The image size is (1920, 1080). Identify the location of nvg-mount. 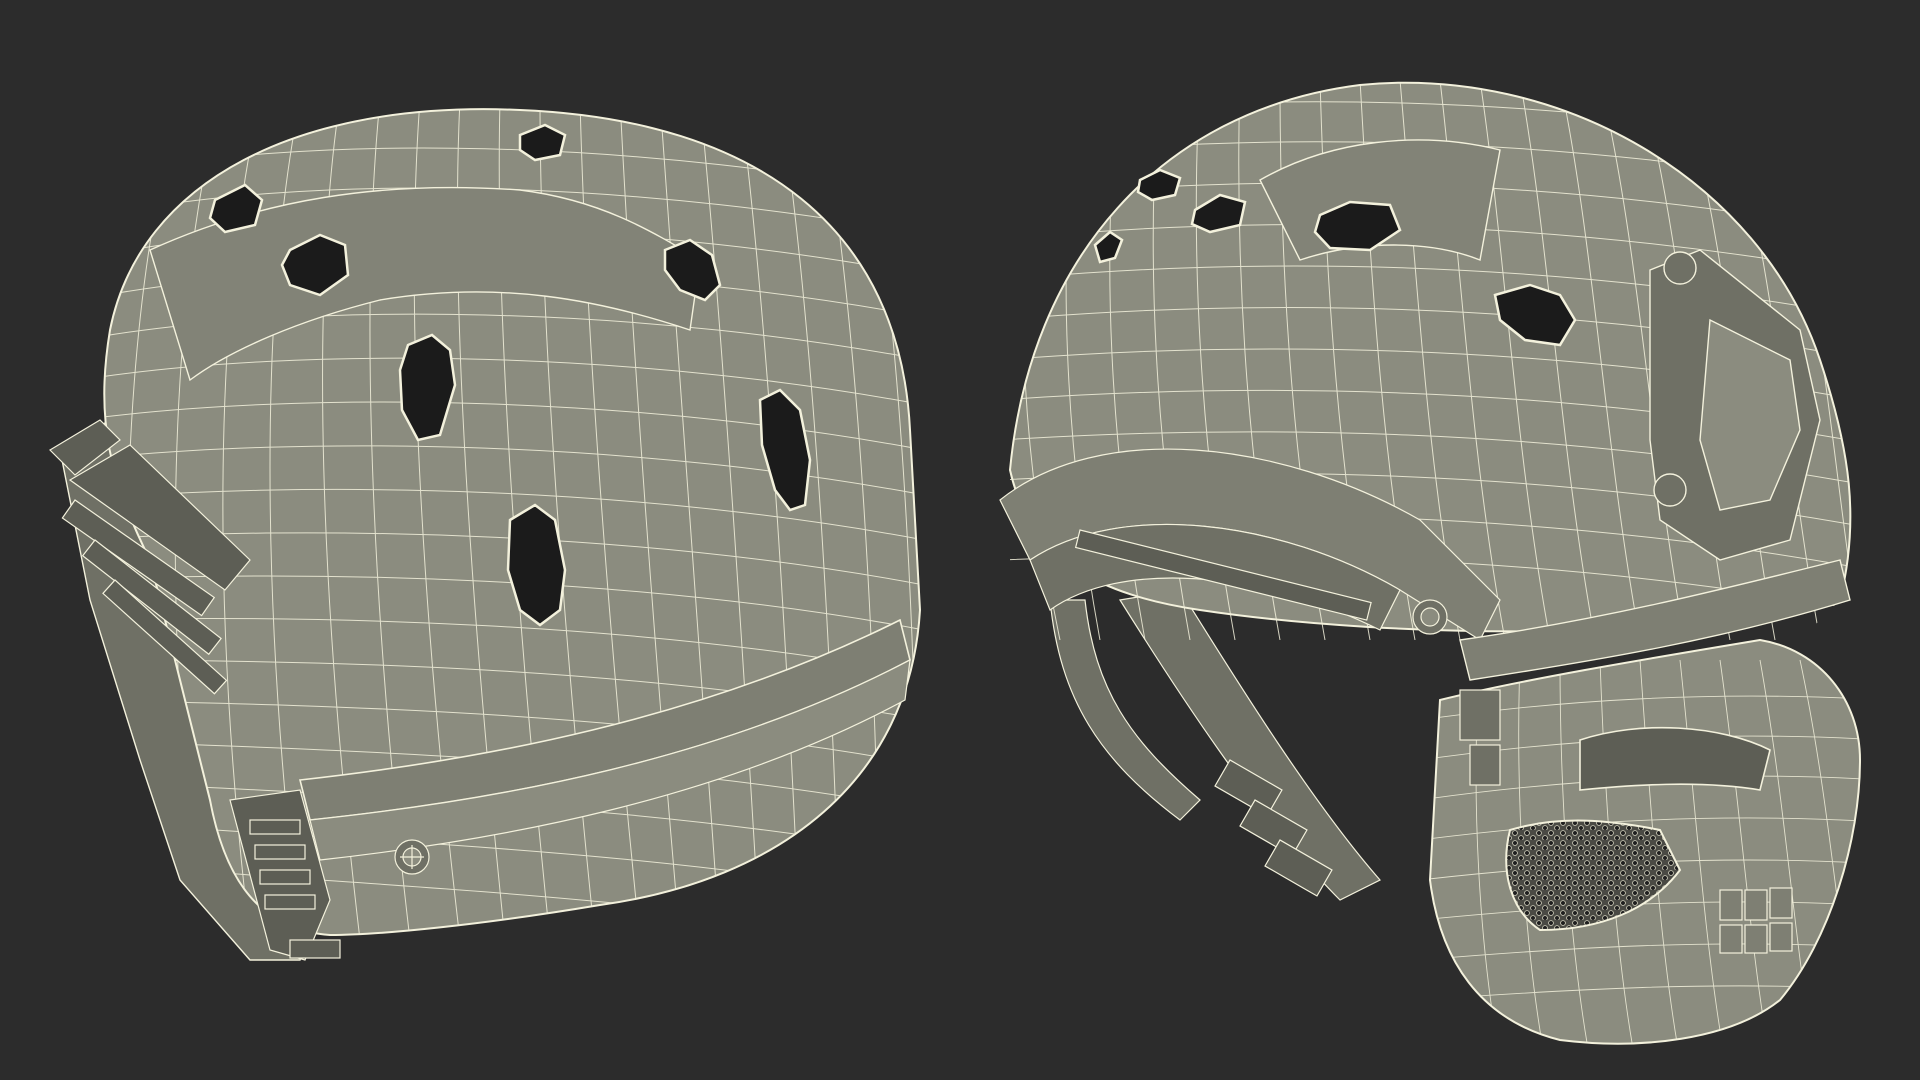
(1735, 405).